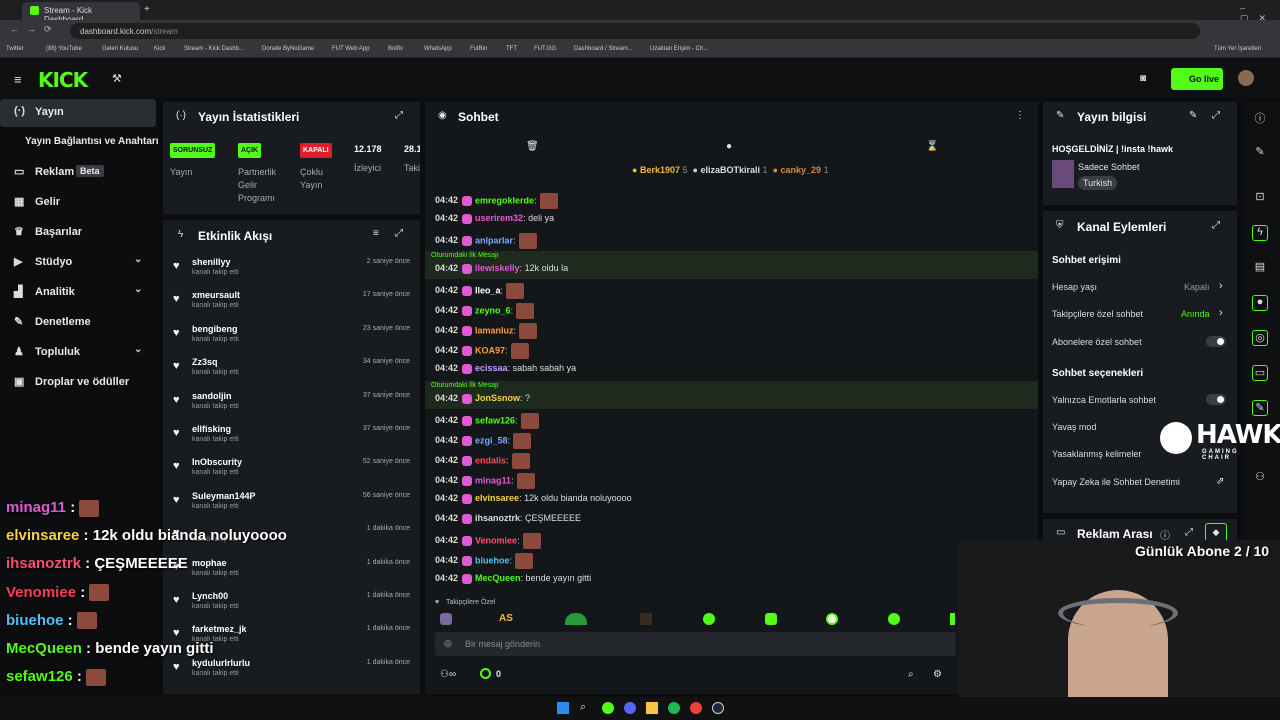 This screenshot has width=1280, height=720. Describe the element at coordinates (1260, 338) in the screenshot. I see `broadcast-icon: ◎` at that location.